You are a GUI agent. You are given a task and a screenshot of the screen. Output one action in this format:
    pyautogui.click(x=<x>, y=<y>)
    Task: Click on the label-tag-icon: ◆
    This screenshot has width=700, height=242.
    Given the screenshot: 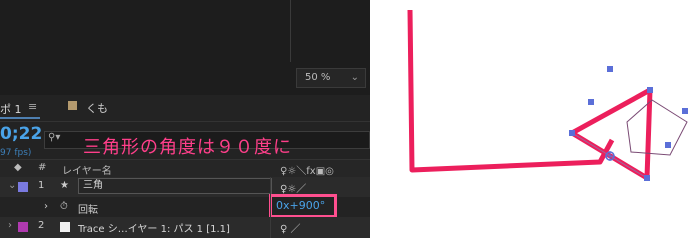 What is the action you would take?
    pyautogui.click(x=18, y=167)
    